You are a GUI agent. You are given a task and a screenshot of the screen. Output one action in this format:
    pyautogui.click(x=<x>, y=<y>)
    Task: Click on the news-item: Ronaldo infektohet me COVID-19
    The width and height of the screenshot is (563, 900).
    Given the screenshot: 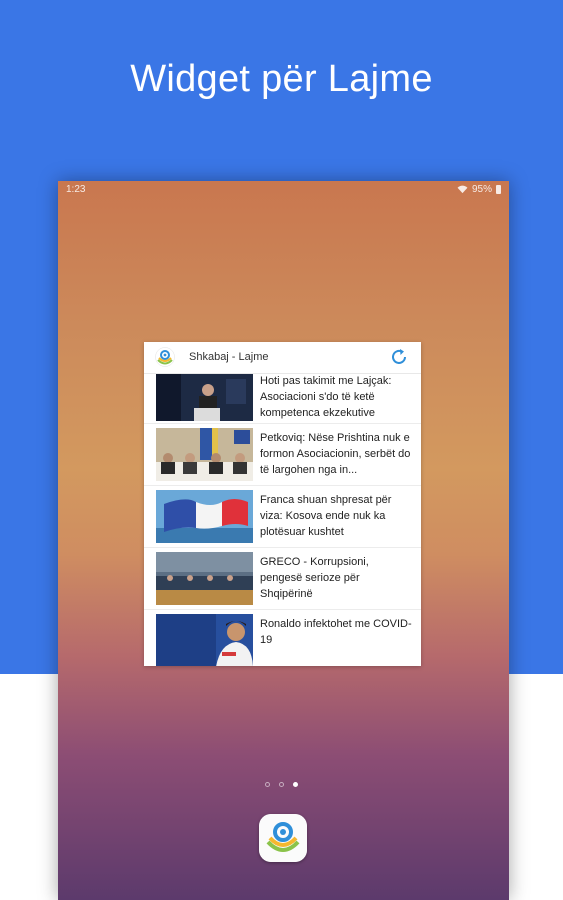 What is the action you would take?
    pyautogui.click(x=282, y=638)
    